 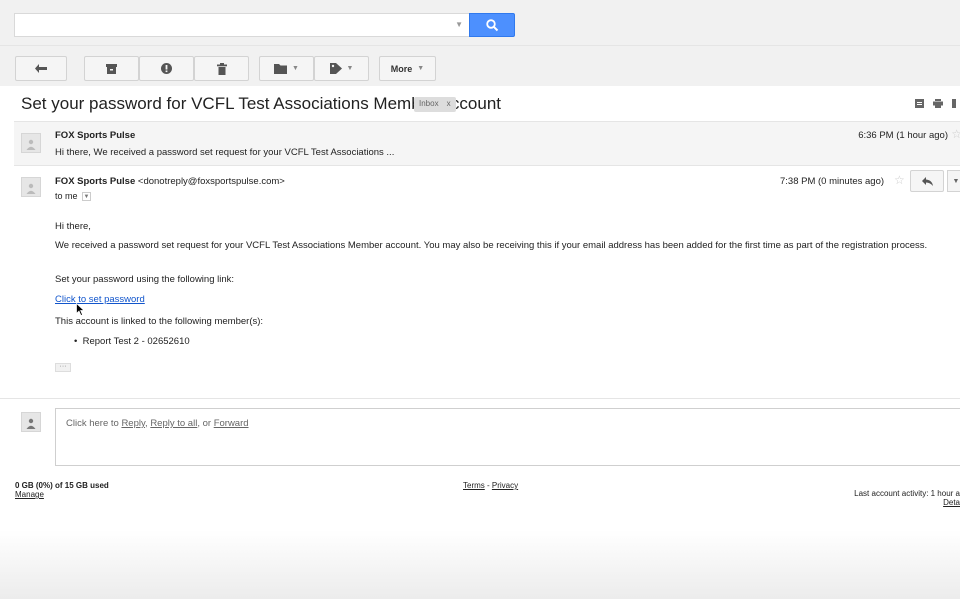 I want to click on reply-icon, so click(x=927, y=181).